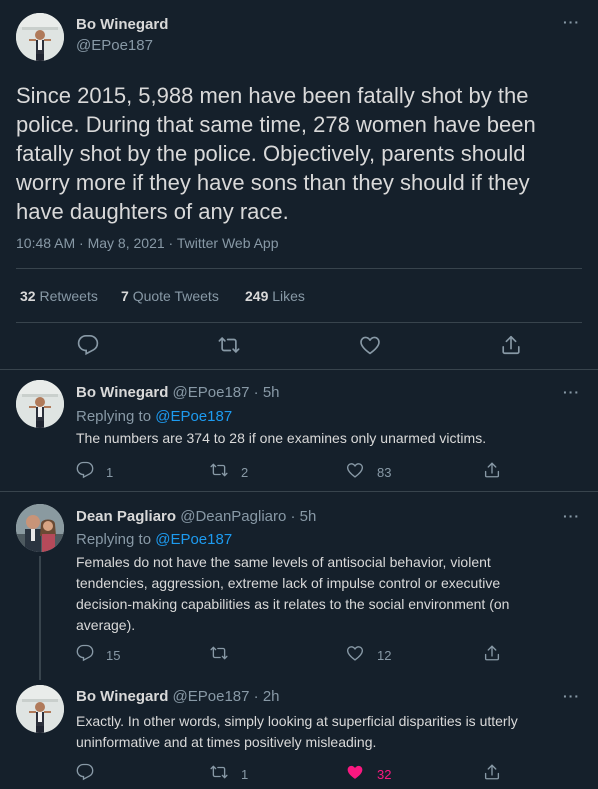 The height and width of the screenshot is (789, 598). What do you see at coordinates (248, 516) in the screenshot?
I see `author-handle-time: @DeanPagliaro · 5h` at bounding box center [248, 516].